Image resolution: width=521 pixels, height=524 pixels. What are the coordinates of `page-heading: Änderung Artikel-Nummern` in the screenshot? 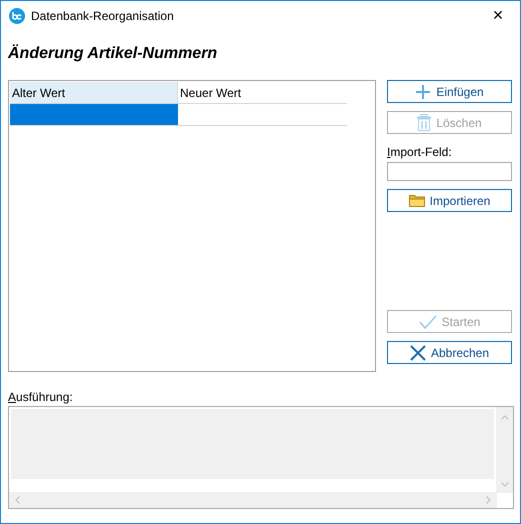 It's located at (113, 54).